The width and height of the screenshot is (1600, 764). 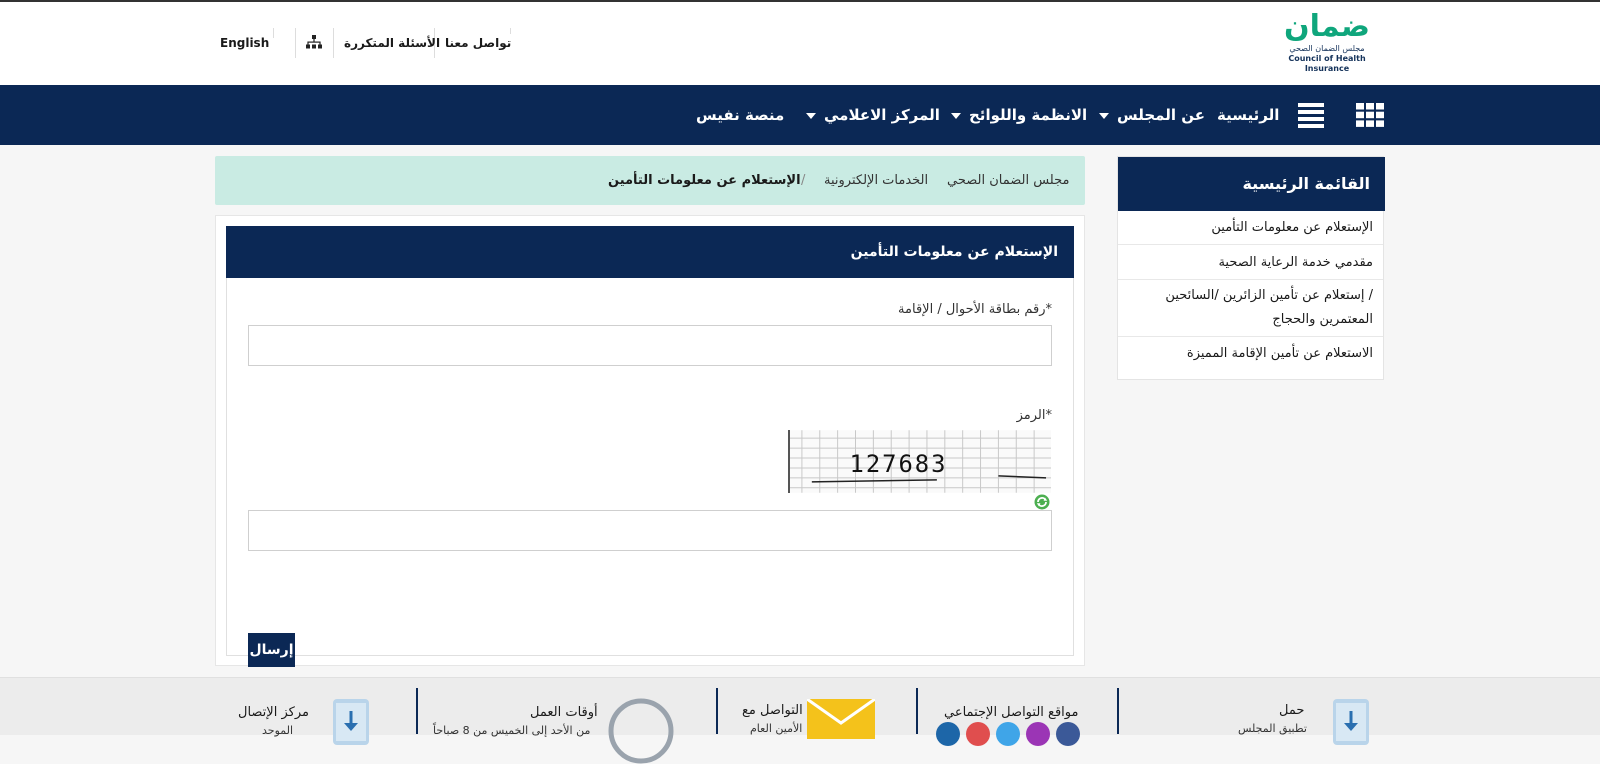 I want to click on logo-english-name: Council of Health Insurance, so click(x=1327, y=63).